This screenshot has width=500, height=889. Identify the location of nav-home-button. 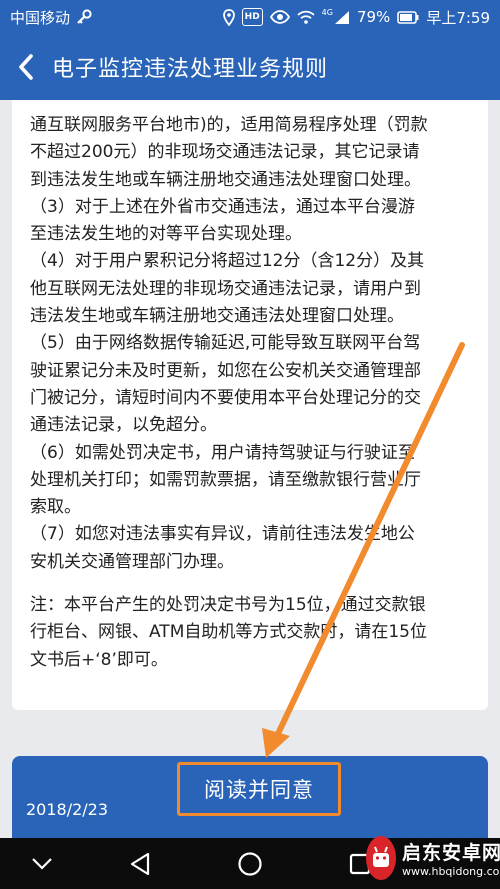
(250, 863).